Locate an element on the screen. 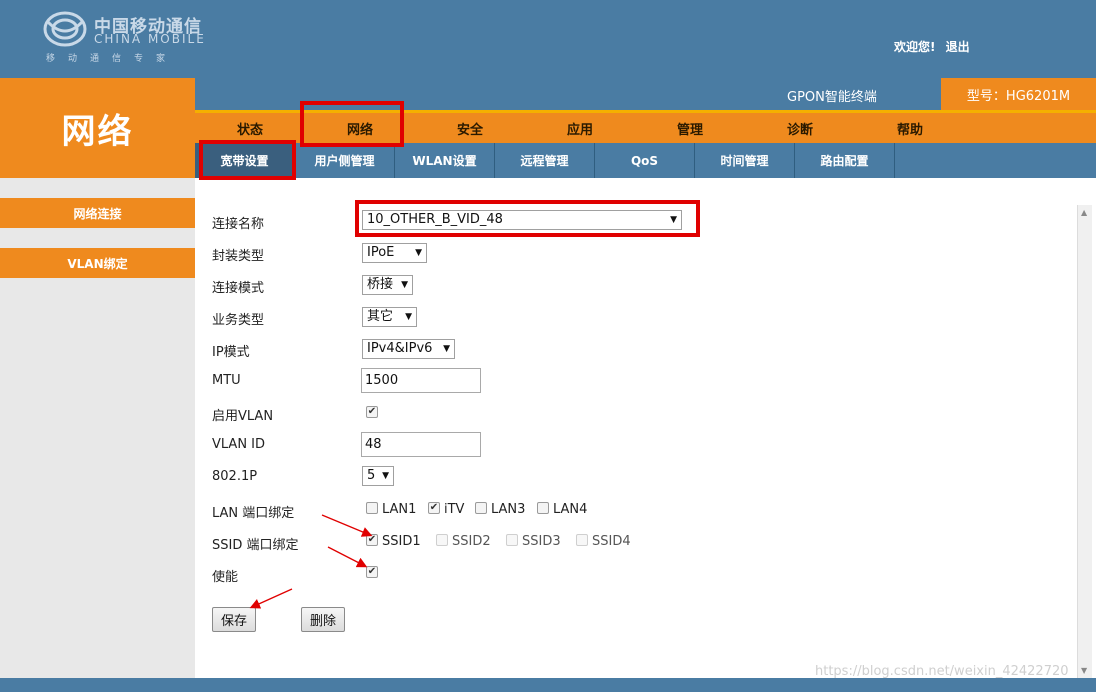 This screenshot has height=692, width=1096. tab-wlan-settings: WLAN设置 is located at coordinates (445, 160).